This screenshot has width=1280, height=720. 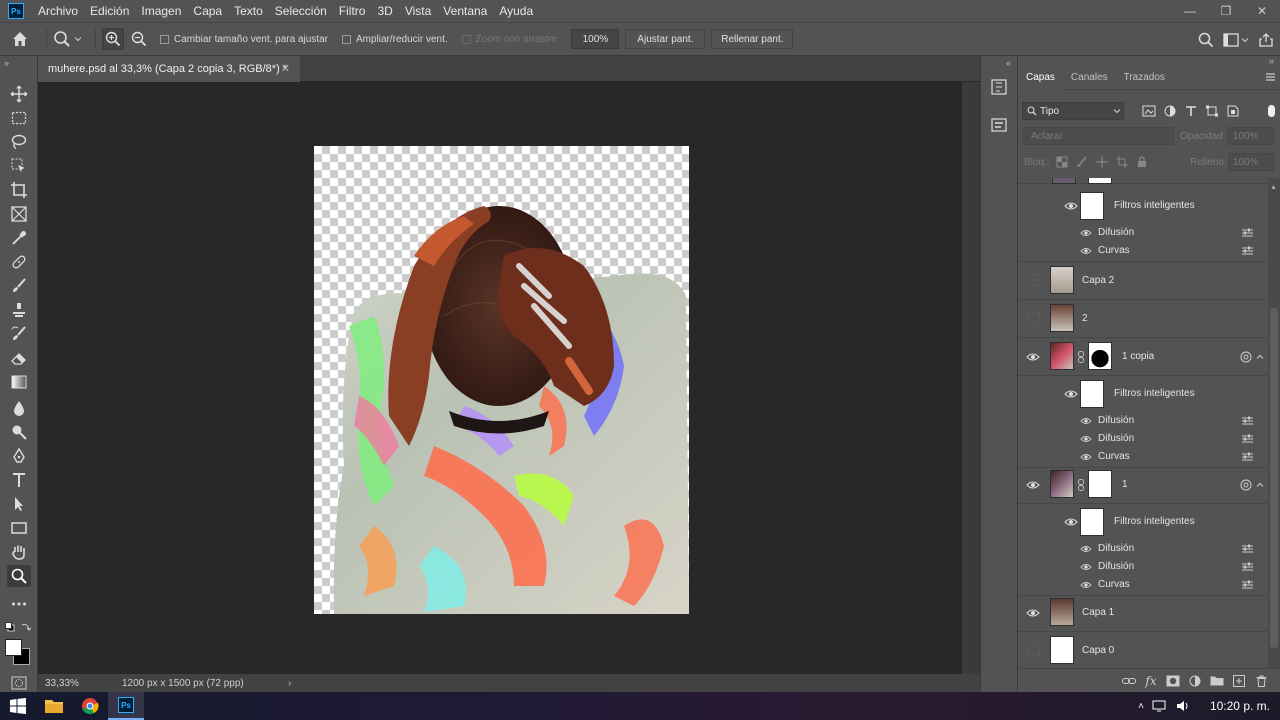 What do you see at coordinates (161, 11) in the screenshot?
I see `menu-imagen: Imagen` at bounding box center [161, 11].